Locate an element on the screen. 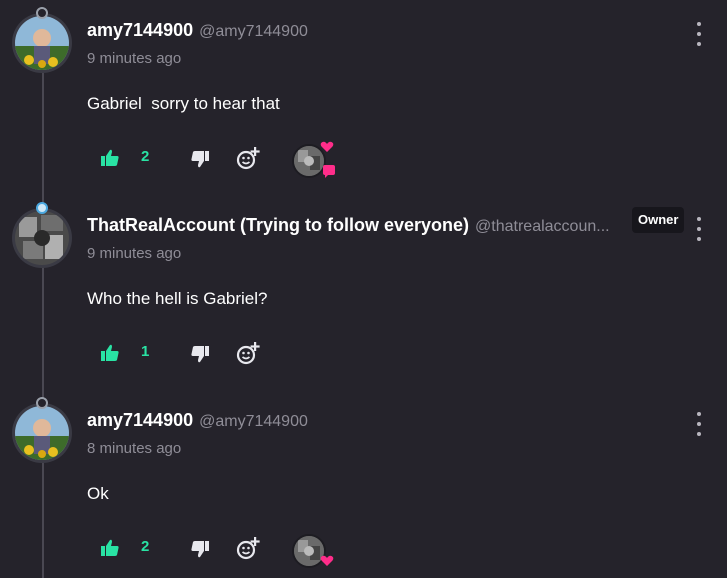  comment-text: Ok is located at coordinates (98, 493).